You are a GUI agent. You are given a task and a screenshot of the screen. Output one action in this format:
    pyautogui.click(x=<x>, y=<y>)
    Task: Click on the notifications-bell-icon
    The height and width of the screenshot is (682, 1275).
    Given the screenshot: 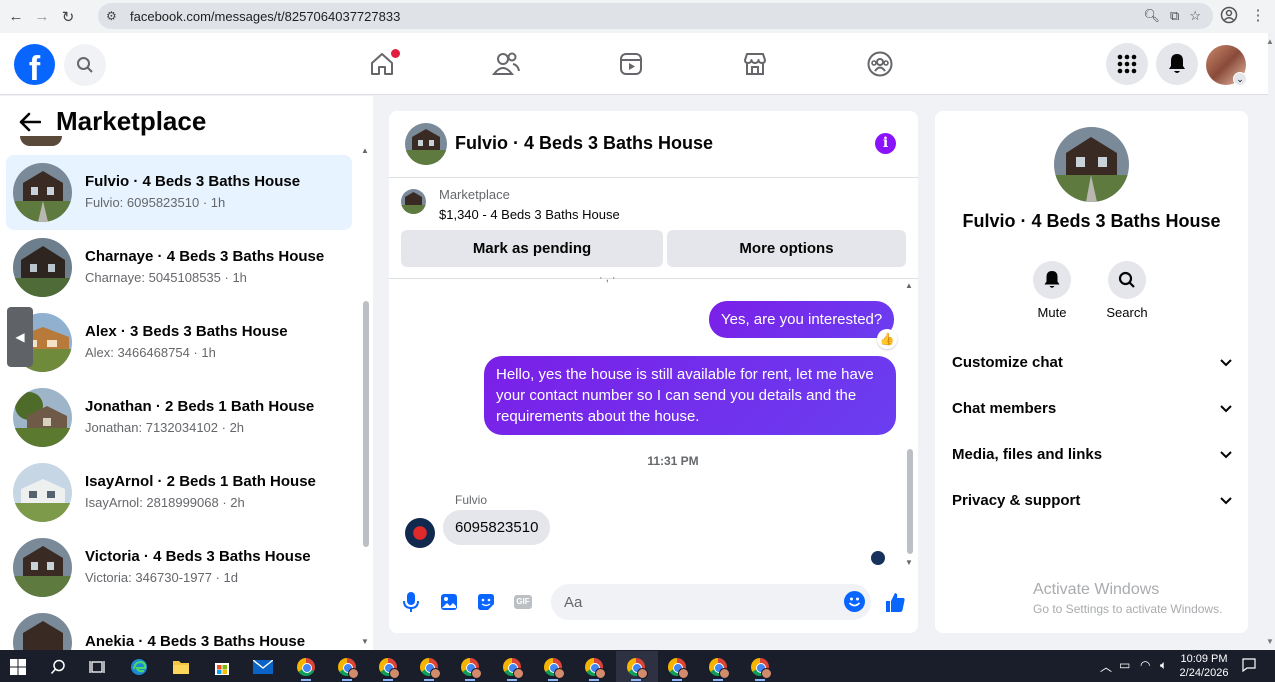 What is the action you would take?
    pyautogui.click(x=1177, y=64)
    